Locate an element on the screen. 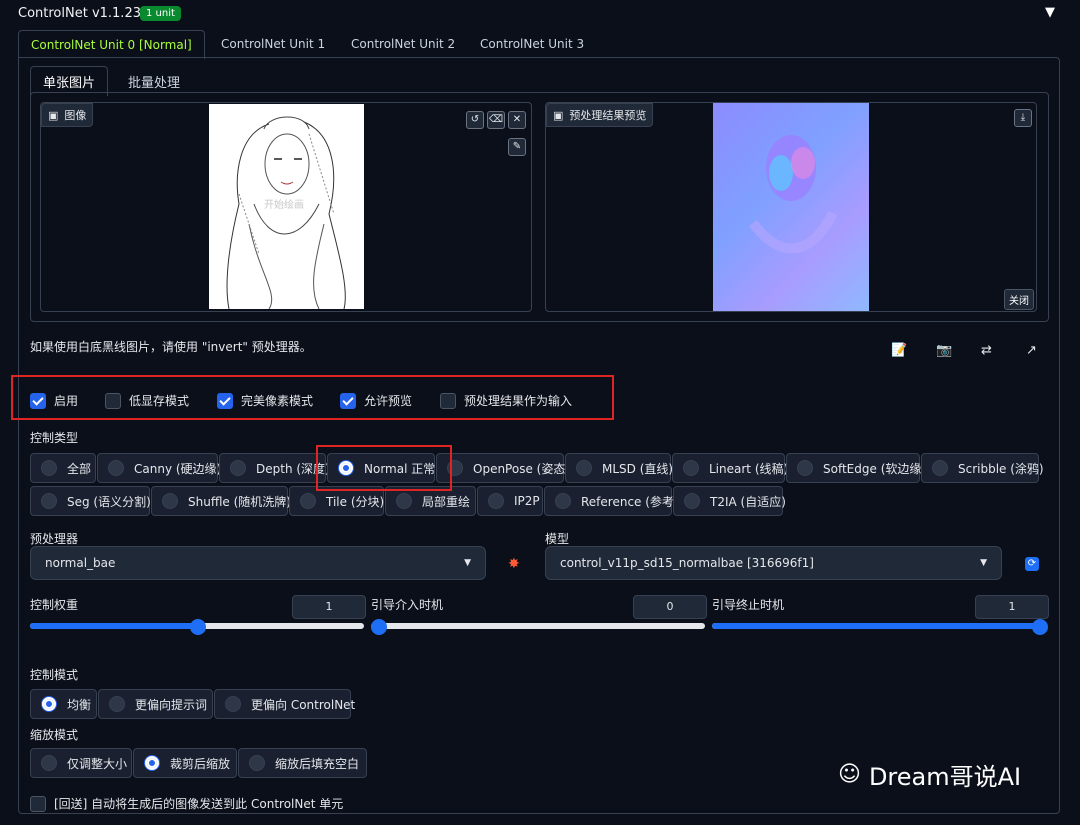 This screenshot has height=825, width=1080. control-type-option: Canny (硬边缘) is located at coordinates (159, 468).